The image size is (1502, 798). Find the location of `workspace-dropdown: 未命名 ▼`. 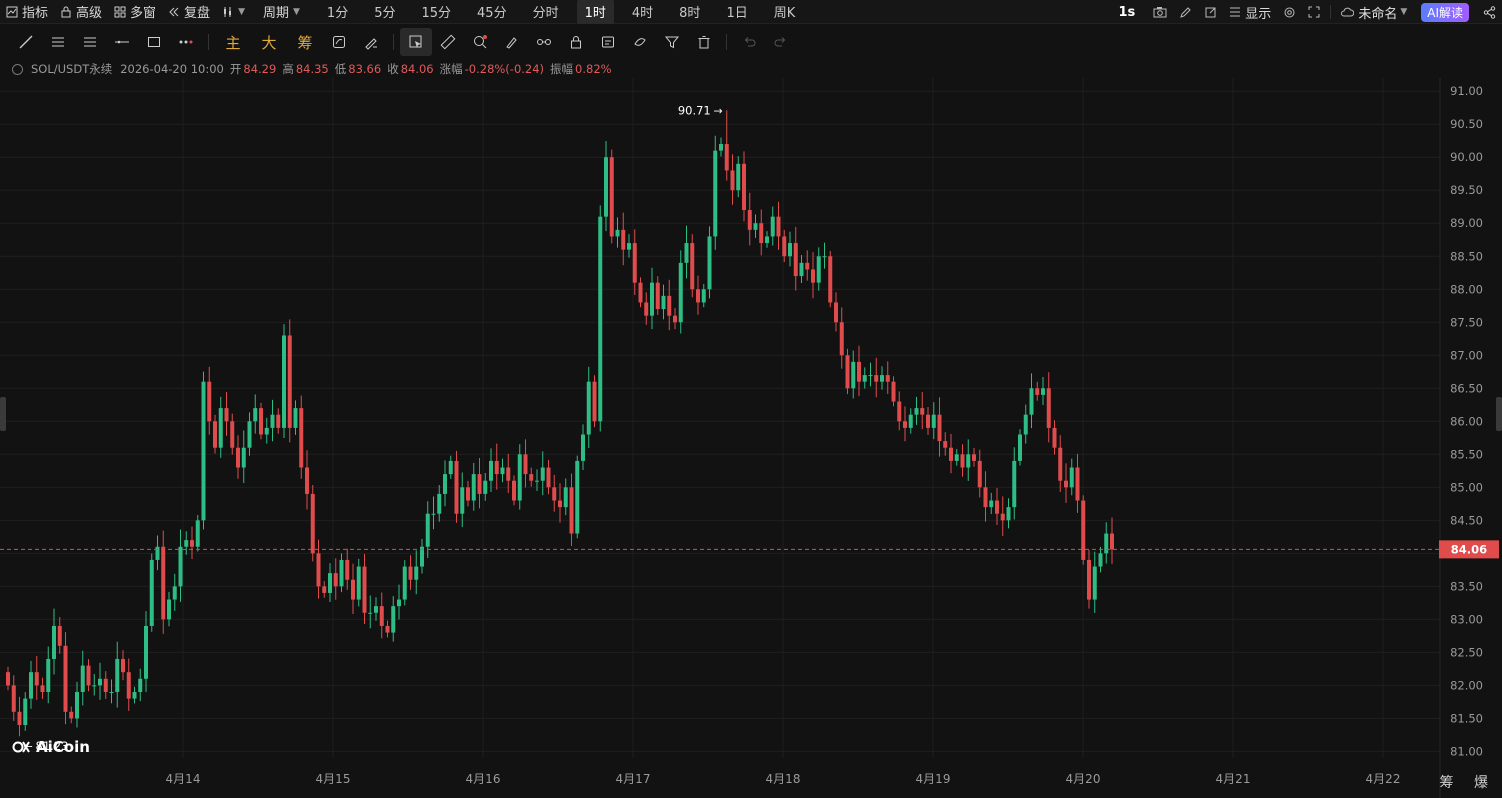

workspace-dropdown: 未命名 ▼ is located at coordinates (1374, 12).